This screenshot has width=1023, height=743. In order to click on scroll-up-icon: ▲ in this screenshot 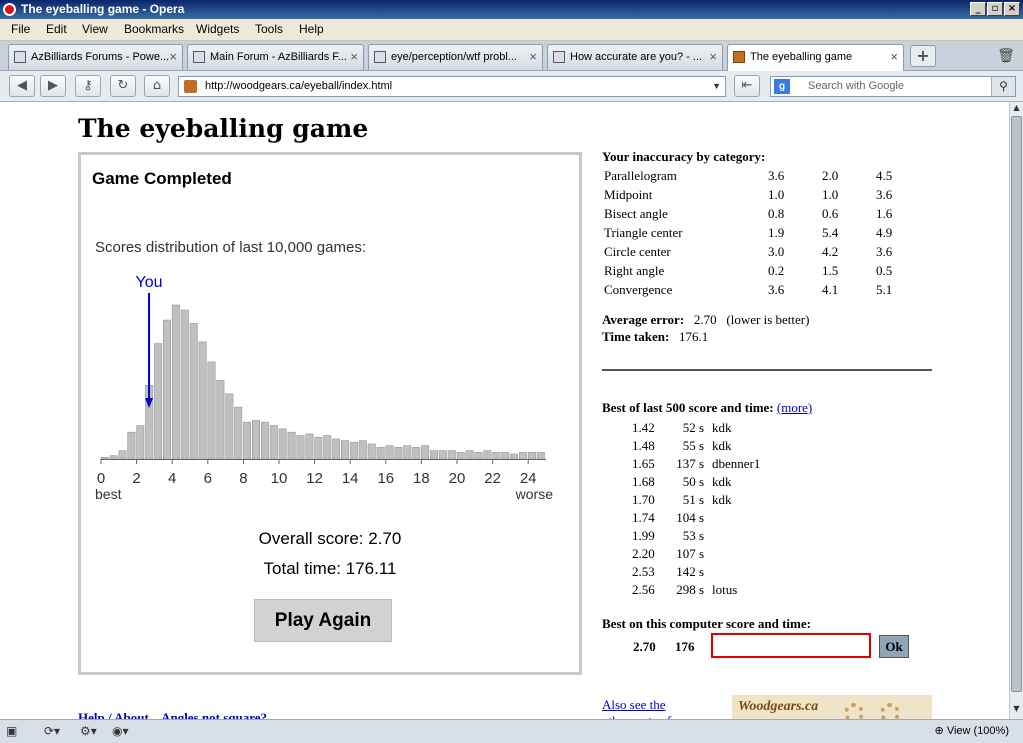, I will do `click(1016, 108)`.